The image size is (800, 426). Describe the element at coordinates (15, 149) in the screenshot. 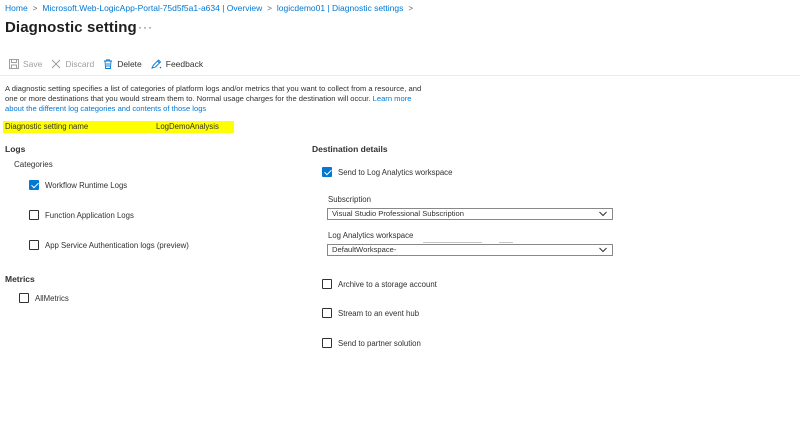

I see `logs-heading: Logs` at that location.